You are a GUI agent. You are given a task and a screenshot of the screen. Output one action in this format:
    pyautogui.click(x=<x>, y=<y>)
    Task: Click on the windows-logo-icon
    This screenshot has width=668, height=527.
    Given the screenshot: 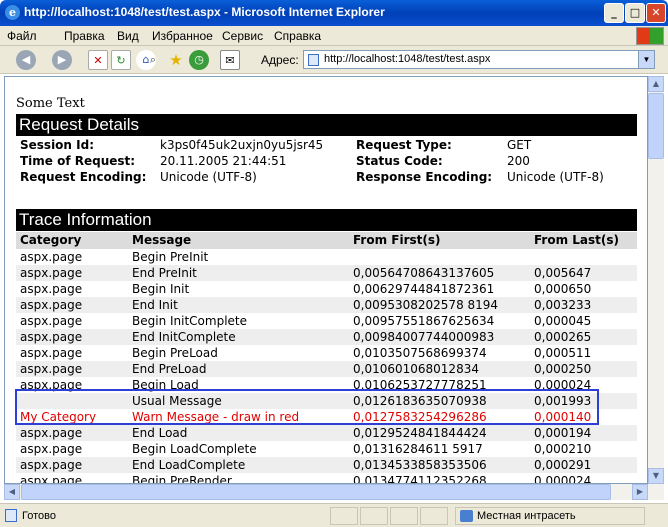 What is the action you would take?
    pyautogui.click(x=650, y=36)
    